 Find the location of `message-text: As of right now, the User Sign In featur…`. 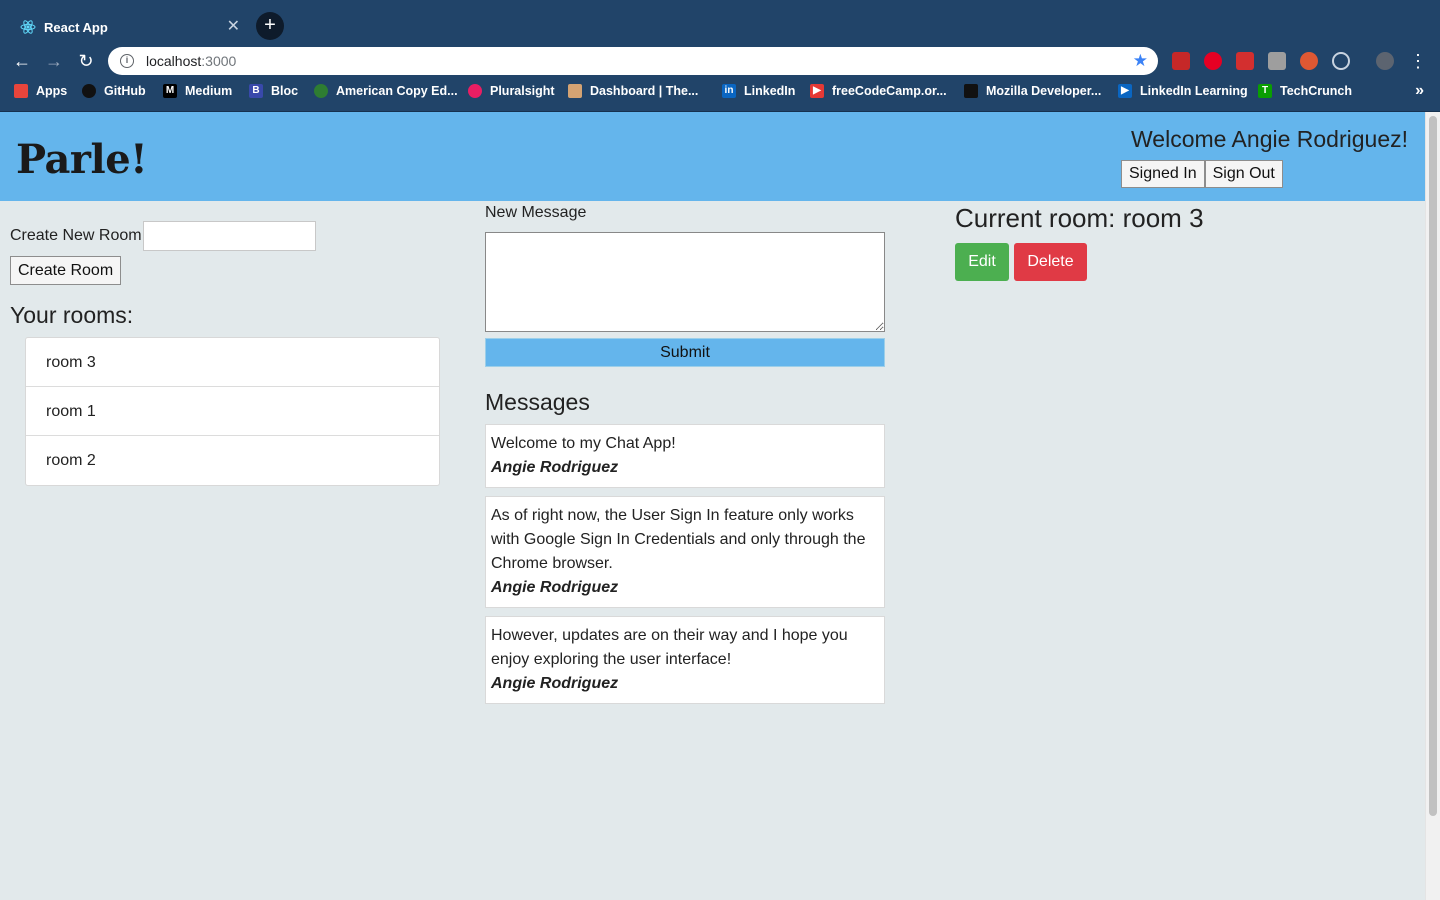

message-text: As of right now, the User Sign In featur… is located at coordinates (678, 539).